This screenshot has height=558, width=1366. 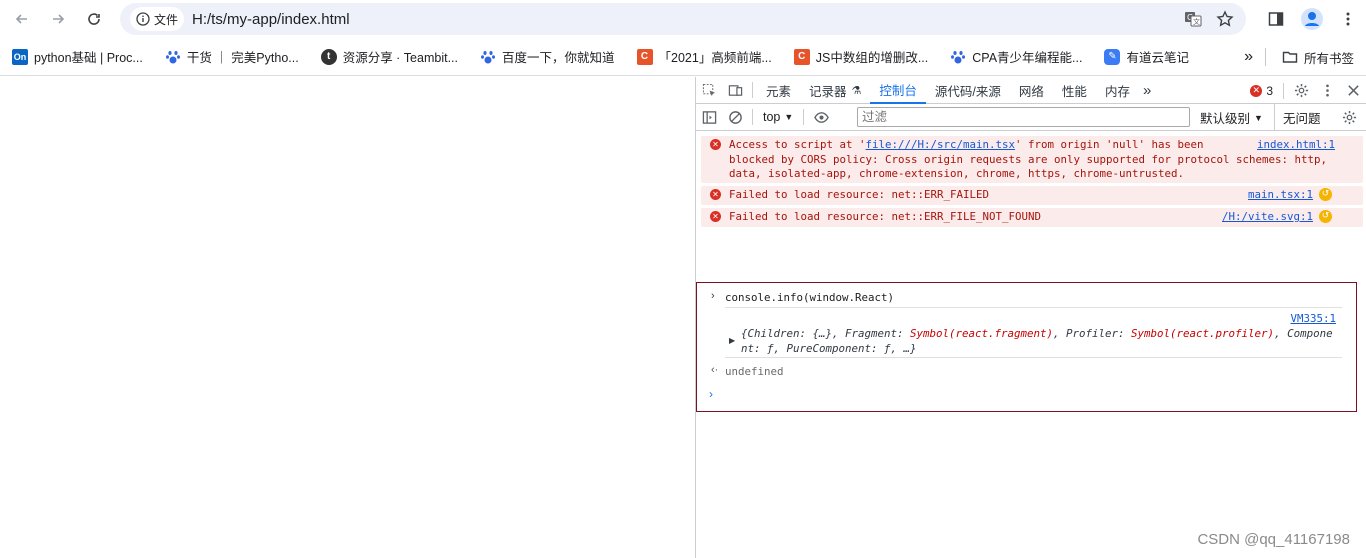 What do you see at coordinates (1276, 19) in the screenshot?
I see `side-panel-icon` at bounding box center [1276, 19].